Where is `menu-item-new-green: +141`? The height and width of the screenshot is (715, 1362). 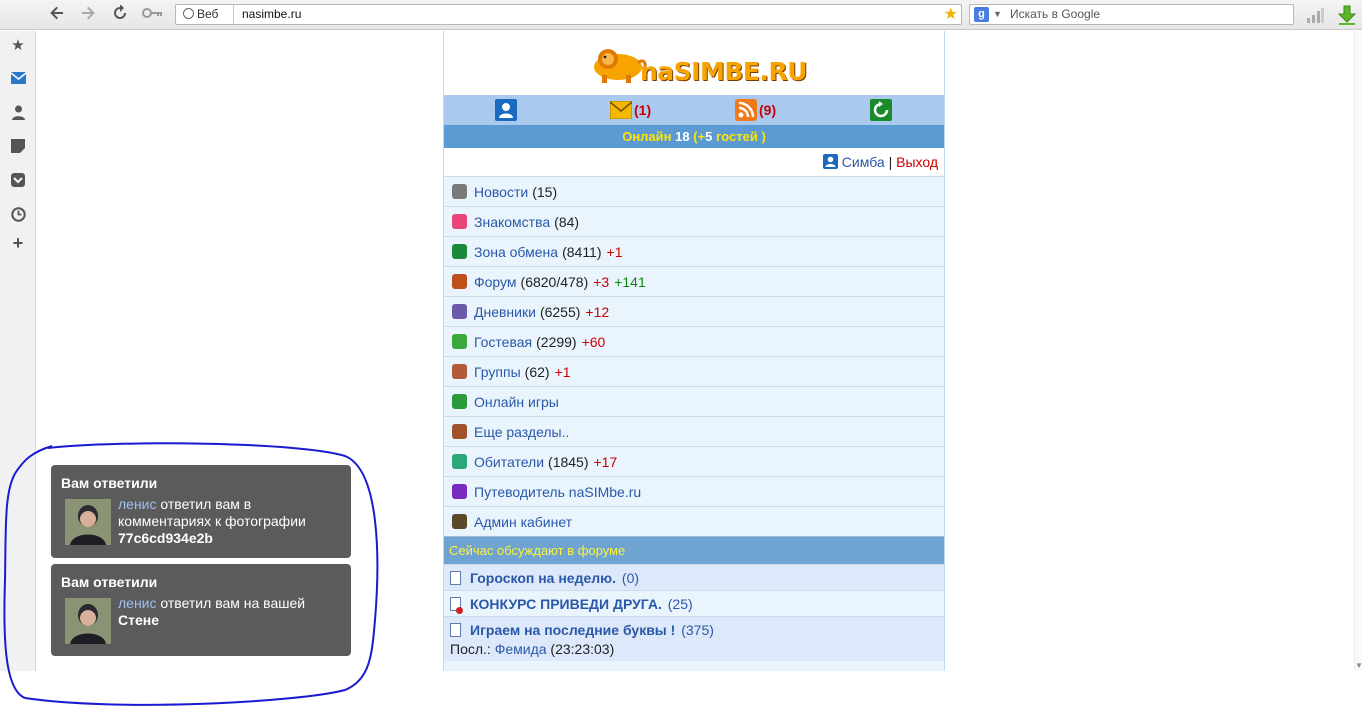
menu-item-new-green: +141 is located at coordinates (630, 281).